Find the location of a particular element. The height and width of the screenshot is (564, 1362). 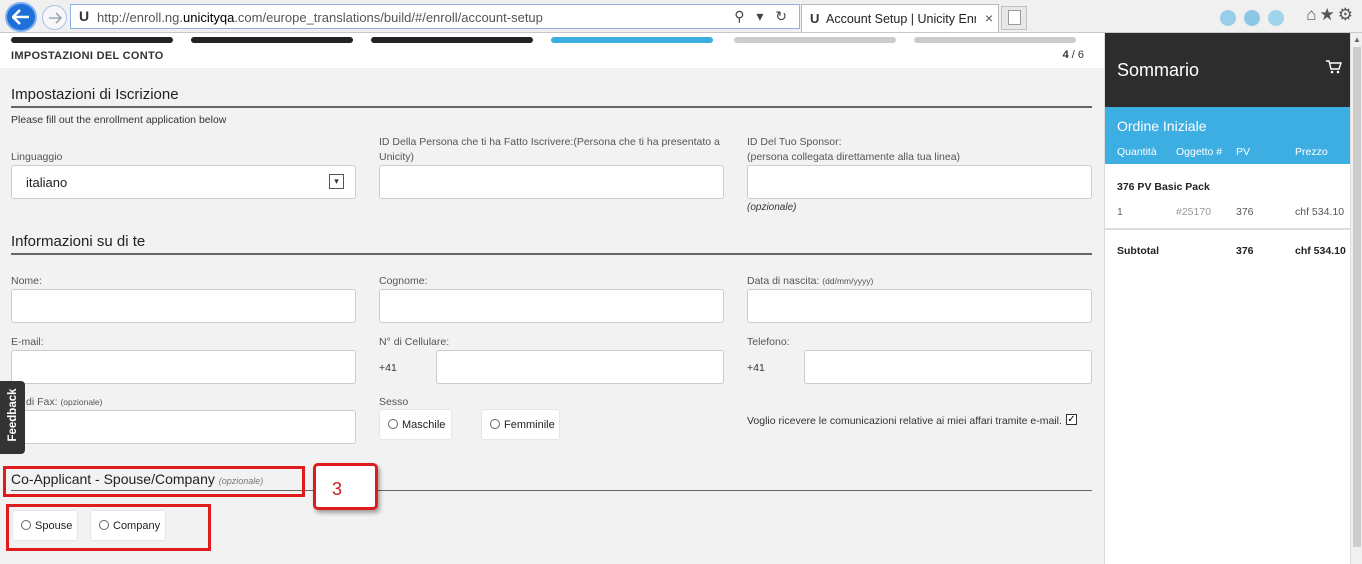

browser-tab: U Account Setup | Unicity Enr... × is located at coordinates (900, 18).